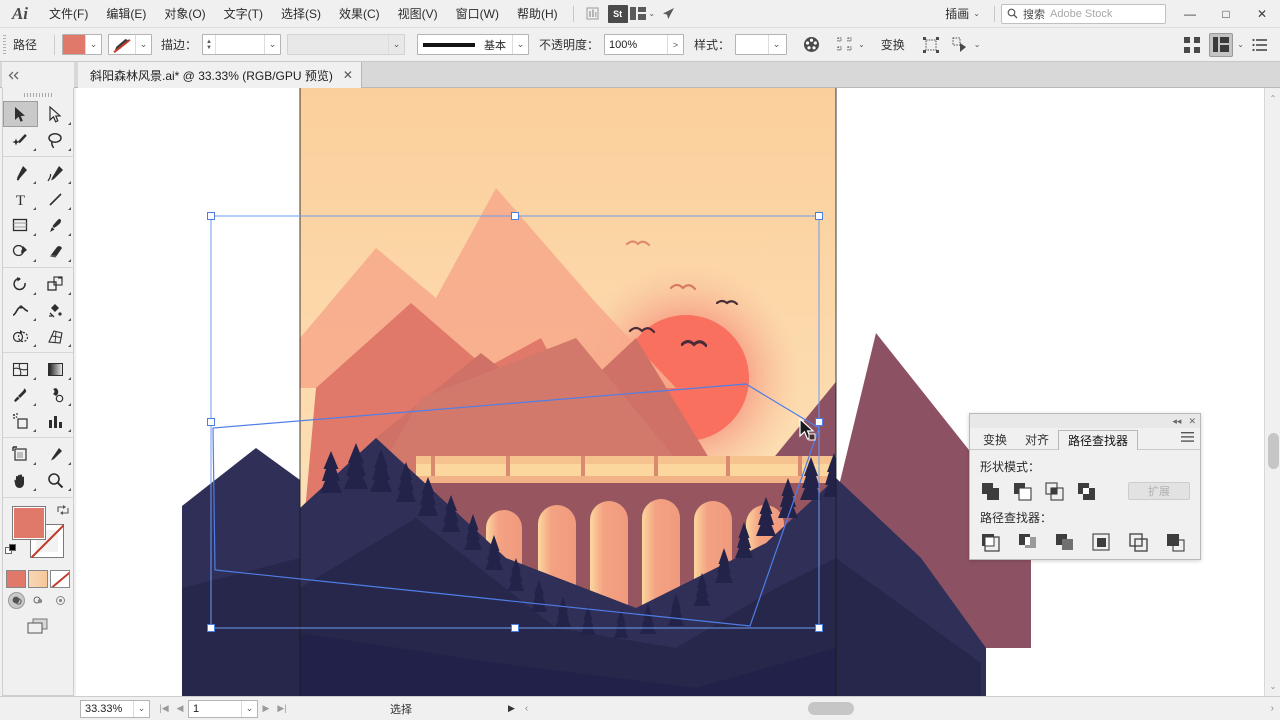  What do you see at coordinates (675, 44) in the screenshot?
I see `opacity-options-icon: >` at bounding box center [675, 44].